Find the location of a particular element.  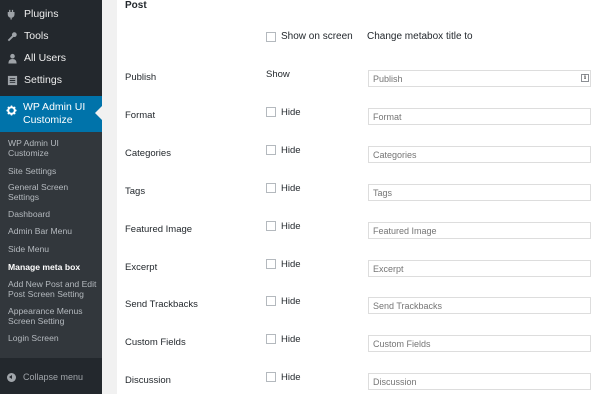

settings-icon is located at coordinates (12, 80).